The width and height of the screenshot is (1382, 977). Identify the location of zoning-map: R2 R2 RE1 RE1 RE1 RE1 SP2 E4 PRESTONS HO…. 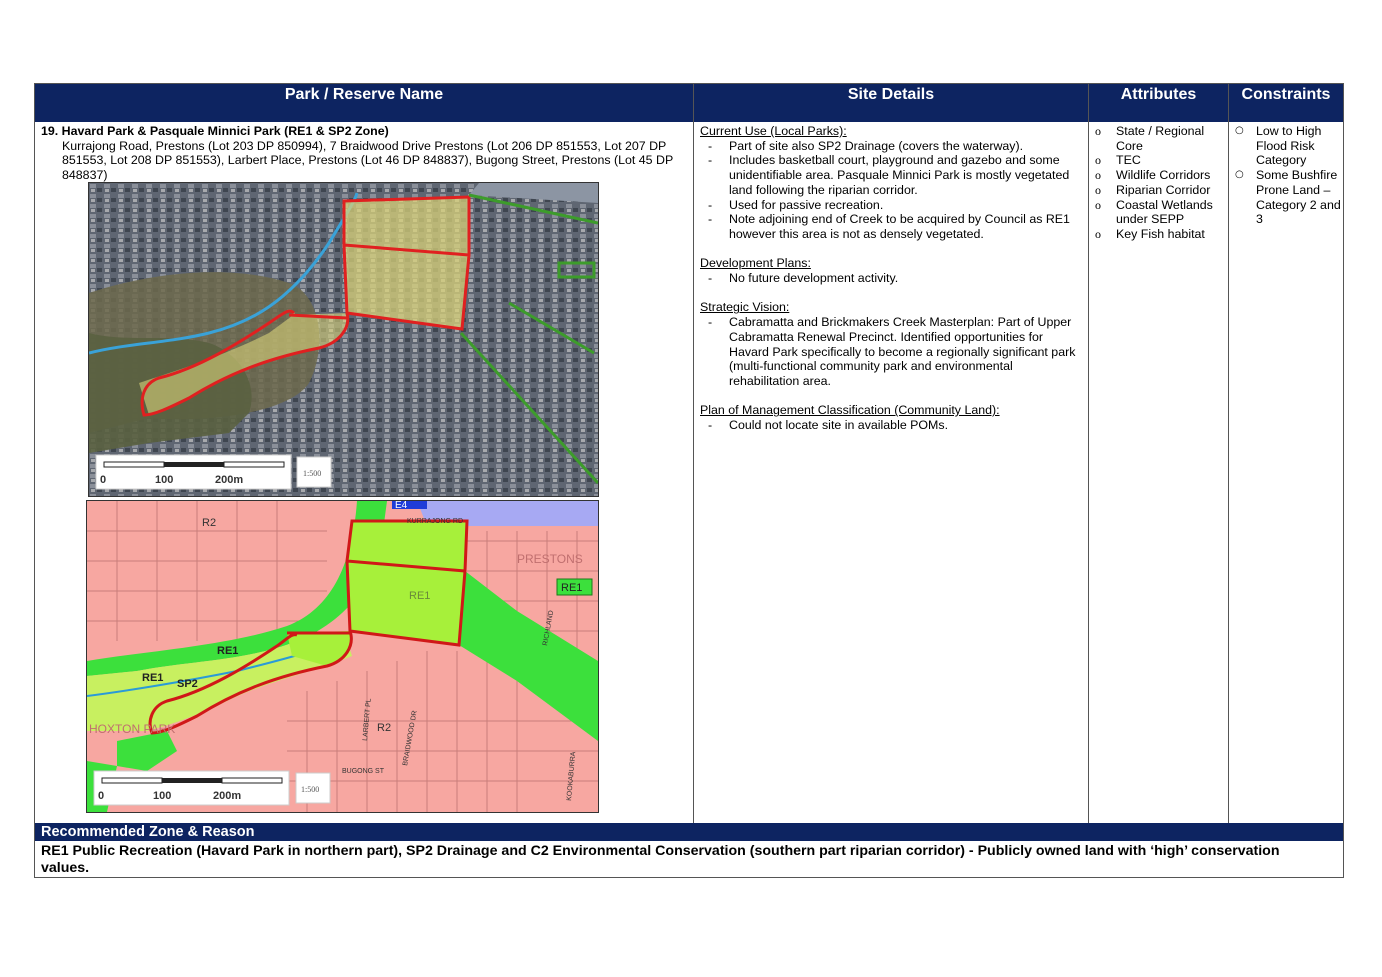
(342, 656).